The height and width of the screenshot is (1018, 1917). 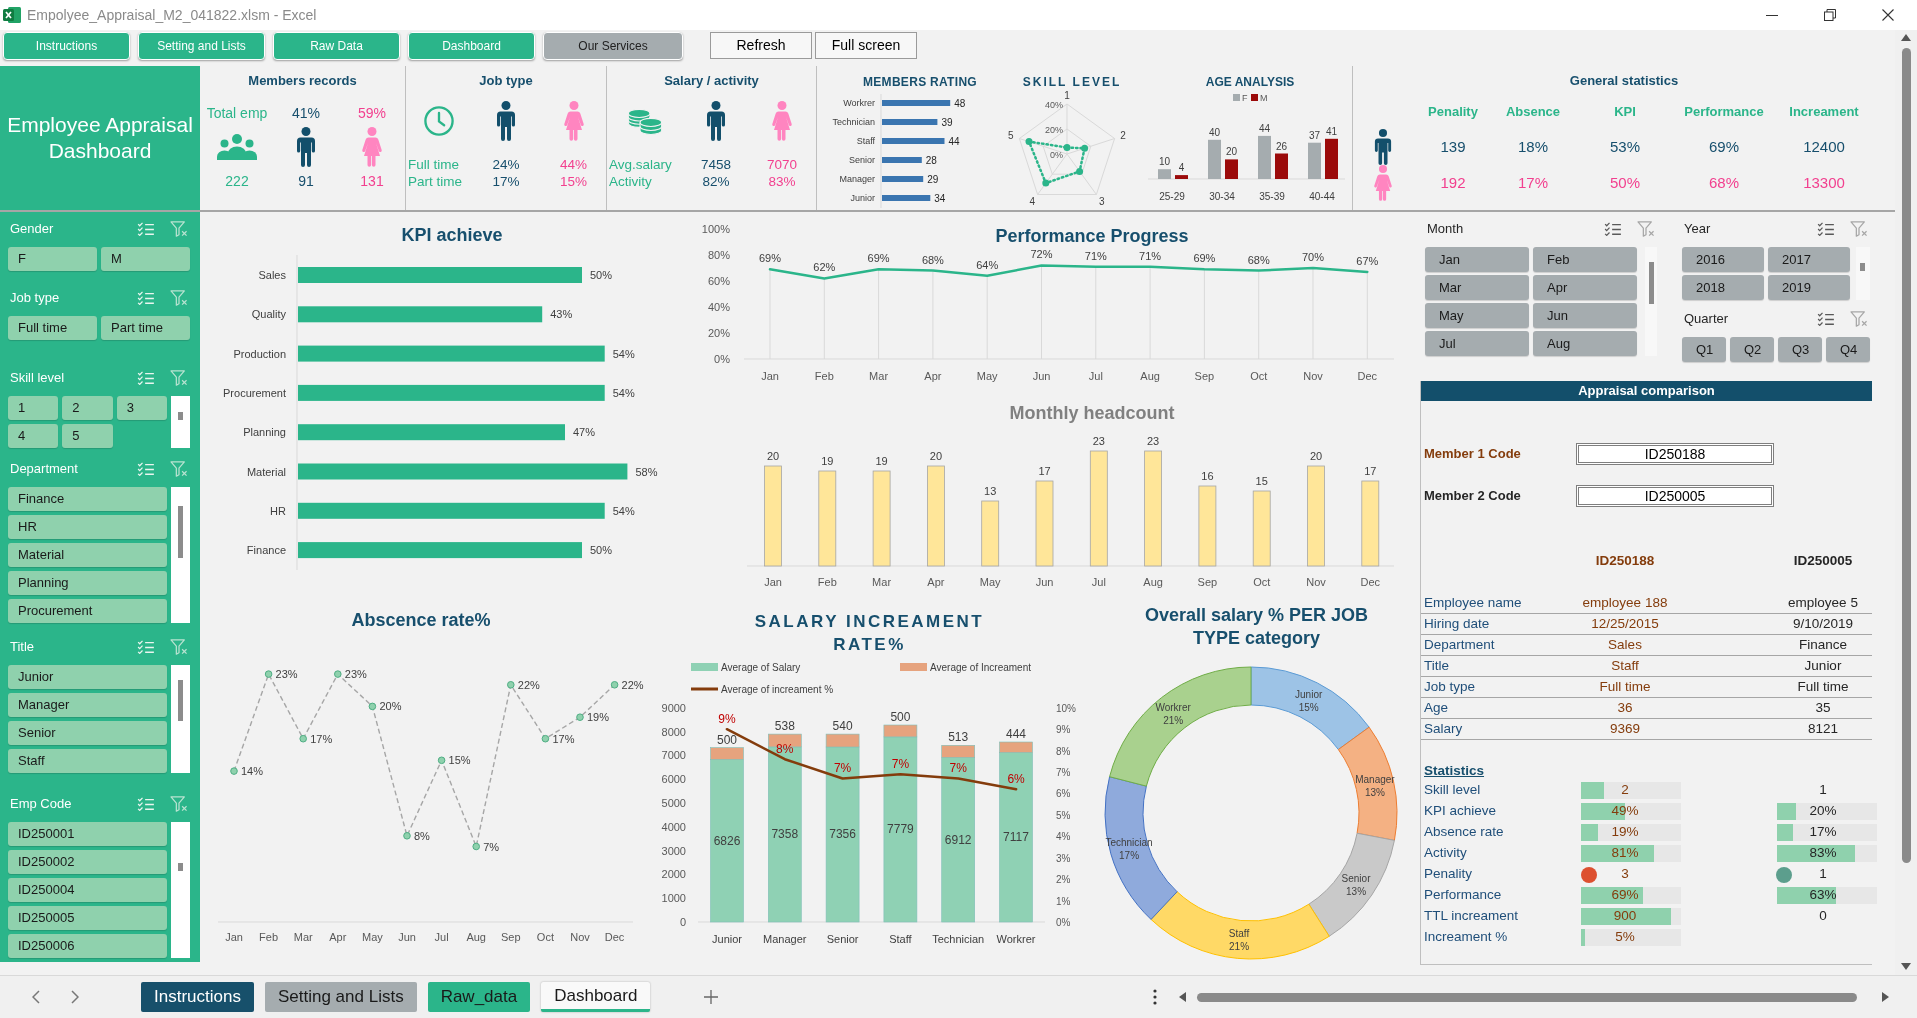 I want to click on slicer-item: ID250006, so click(x=87, y=946).